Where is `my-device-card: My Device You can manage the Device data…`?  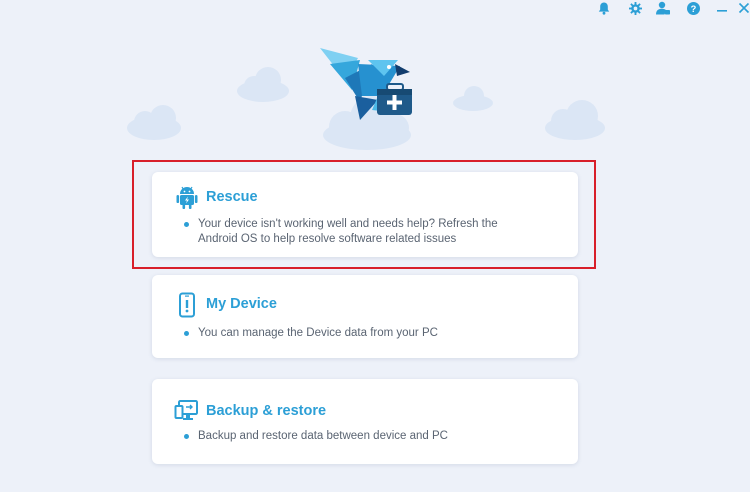
my-device-card: My Device You can manage the Device data… is located at coordinates (365, 316).